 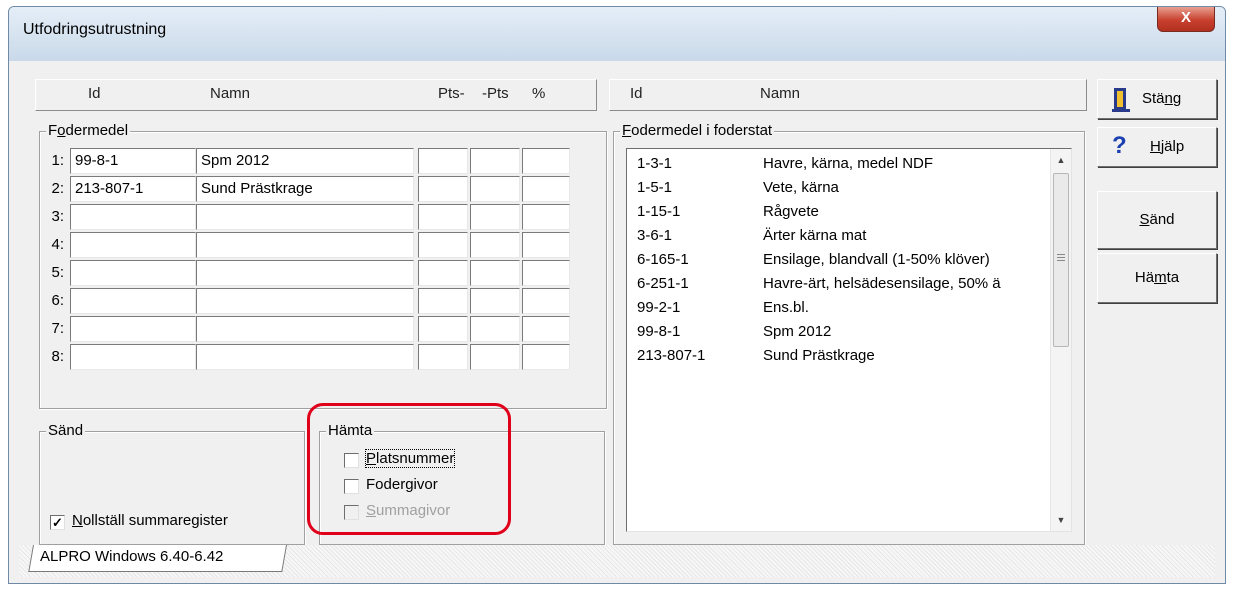 I want to click on fodermedel-name-input: Sund Prästkrage, so click(x=305, y=189).